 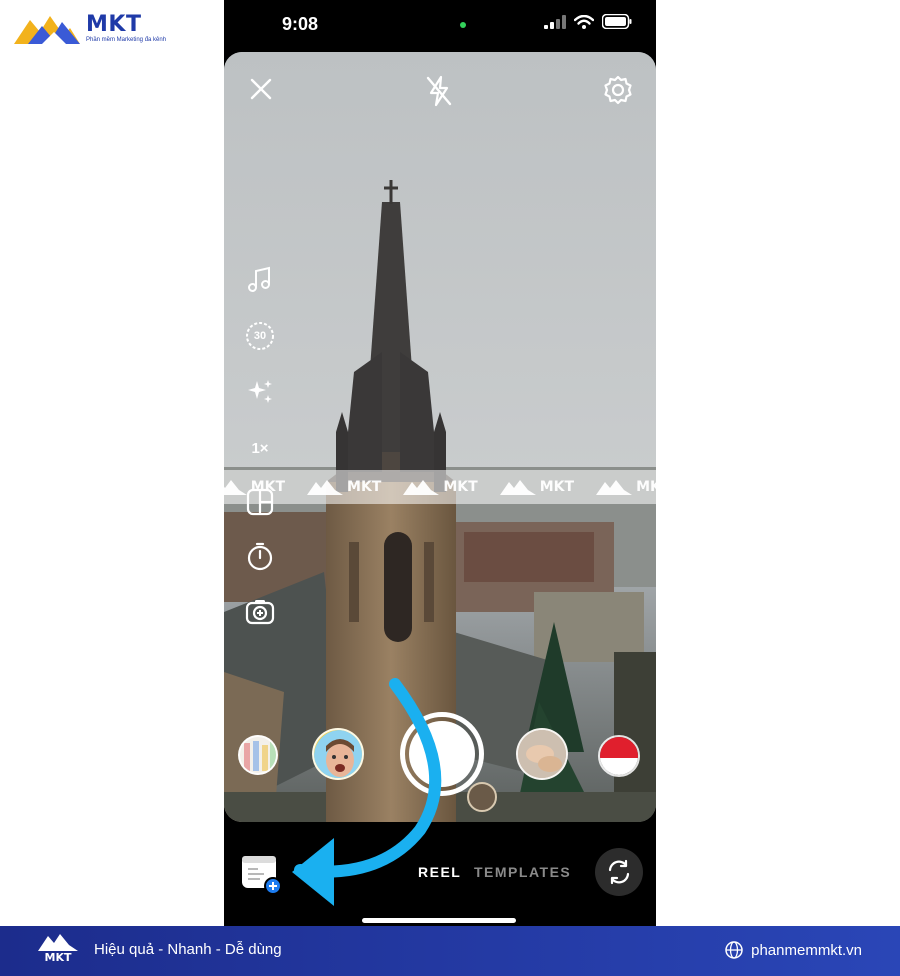 I want to click on watermark-band: MKT MKT MKT MKT MKT MKT MKT MKT MKT, so click(x=450, y=487).